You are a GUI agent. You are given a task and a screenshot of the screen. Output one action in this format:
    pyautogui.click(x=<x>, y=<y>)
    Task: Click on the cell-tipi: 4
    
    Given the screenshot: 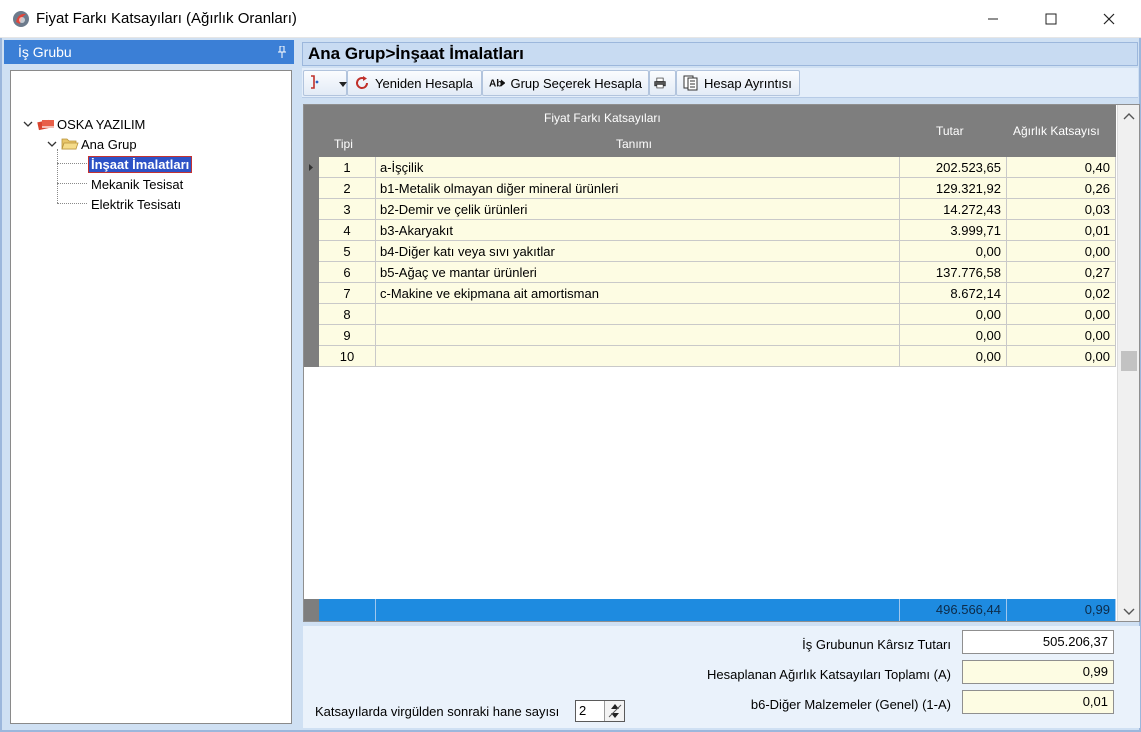 What is the action you would take?
    pyautogui.click(x=347, y=230)
    